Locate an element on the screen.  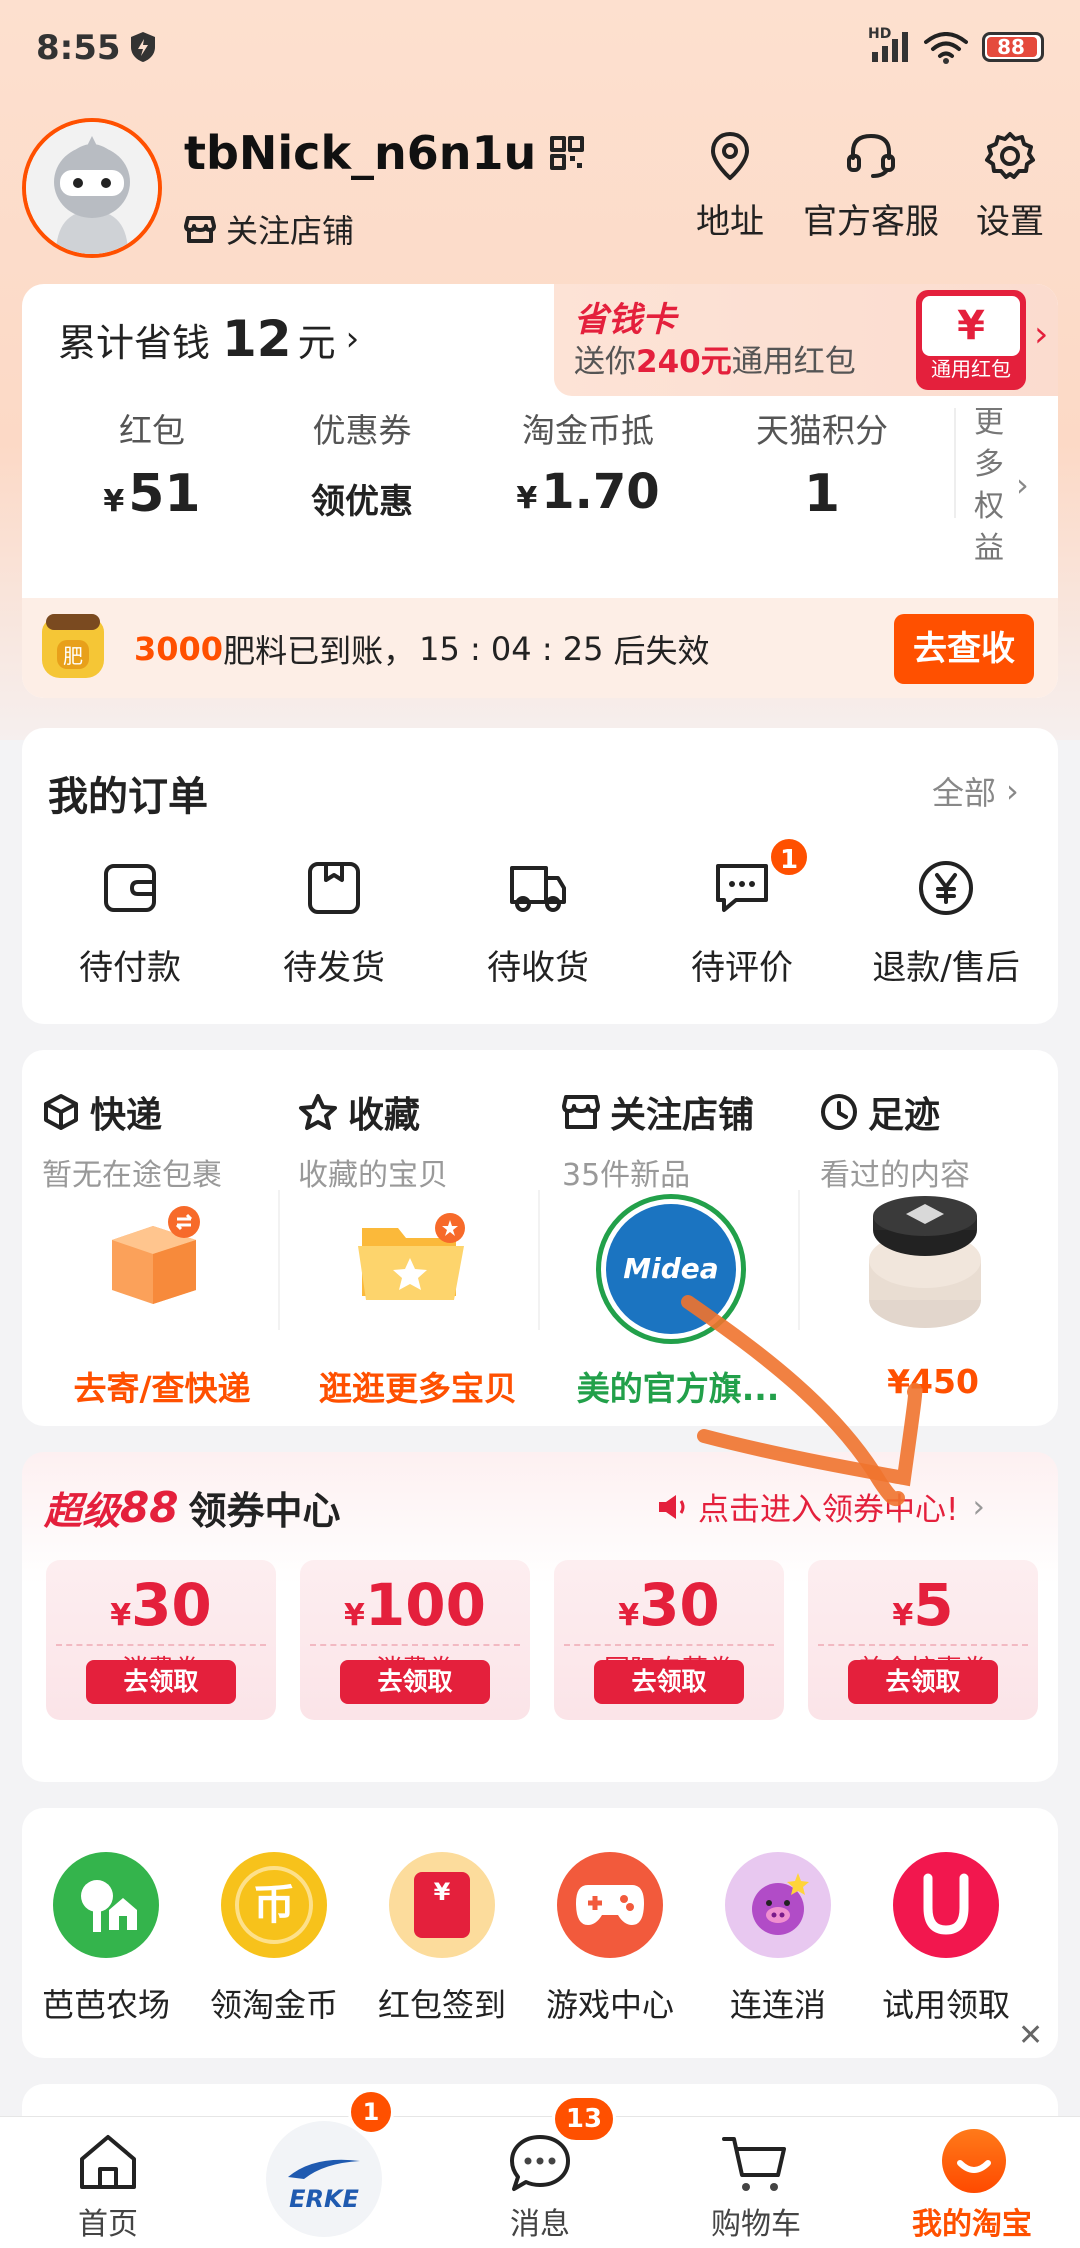
express-action-link: 去寄/查快递 is located at coordinates (162, 1386).